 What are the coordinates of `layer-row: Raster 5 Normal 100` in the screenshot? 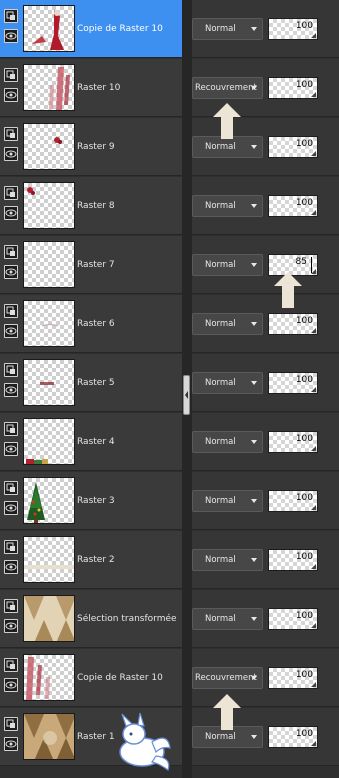 It's located at (169, 383).